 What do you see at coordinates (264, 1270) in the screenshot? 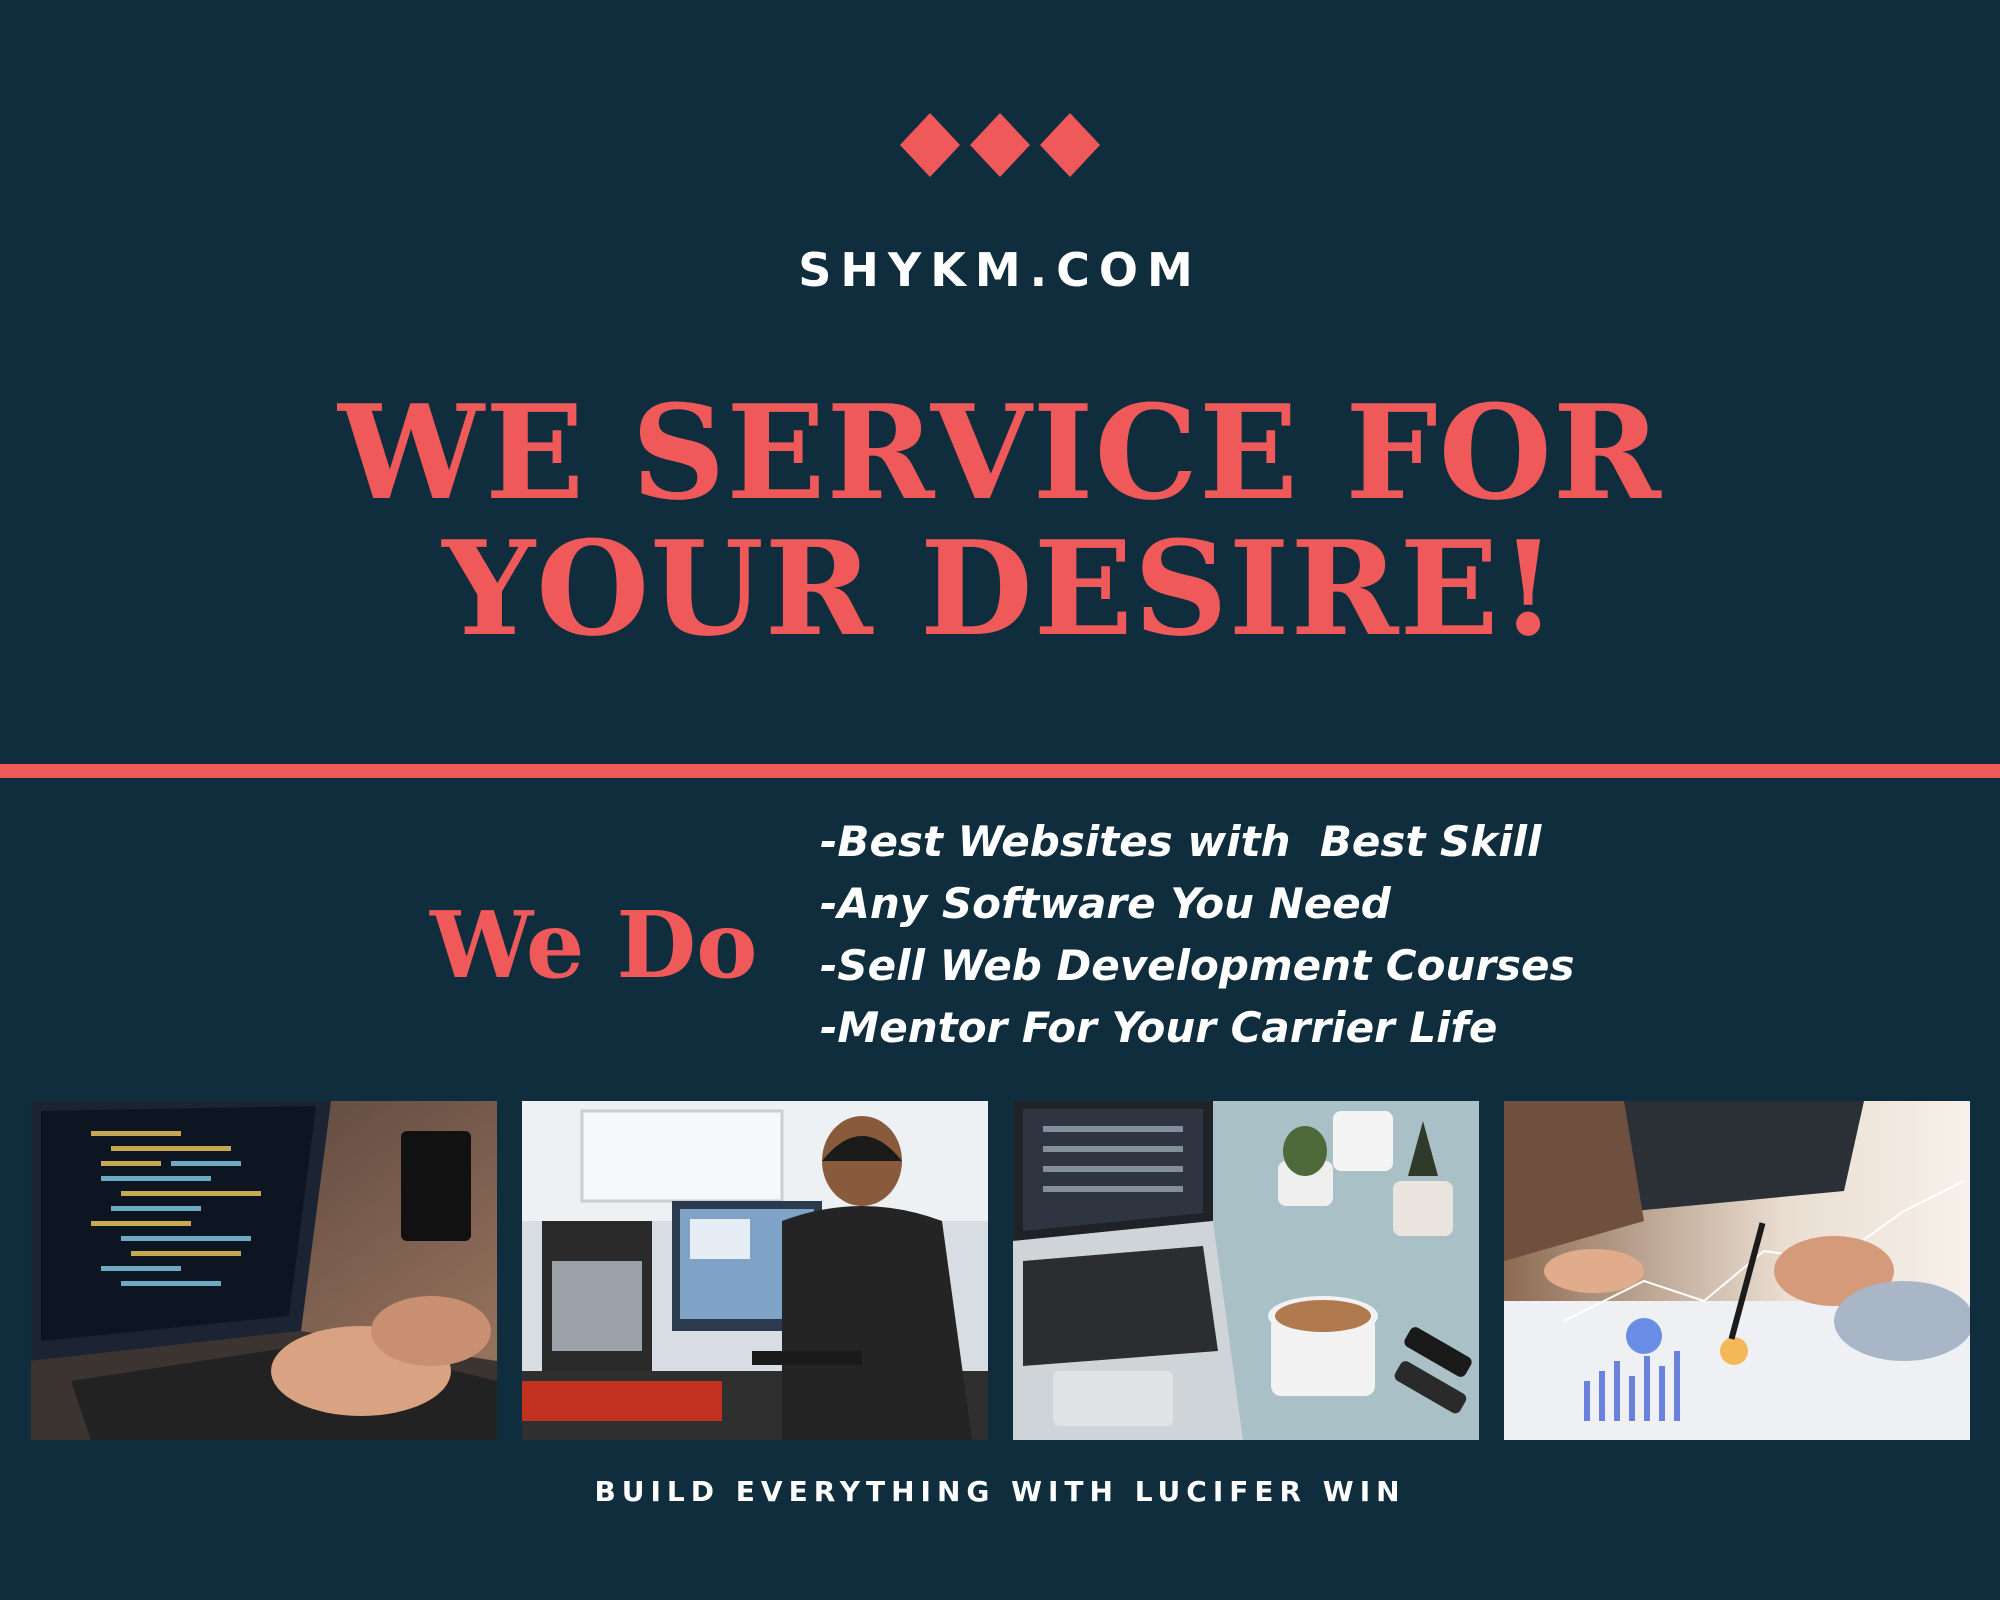
I see `photo-laptop-coding` at bounding box center [264, 1270].